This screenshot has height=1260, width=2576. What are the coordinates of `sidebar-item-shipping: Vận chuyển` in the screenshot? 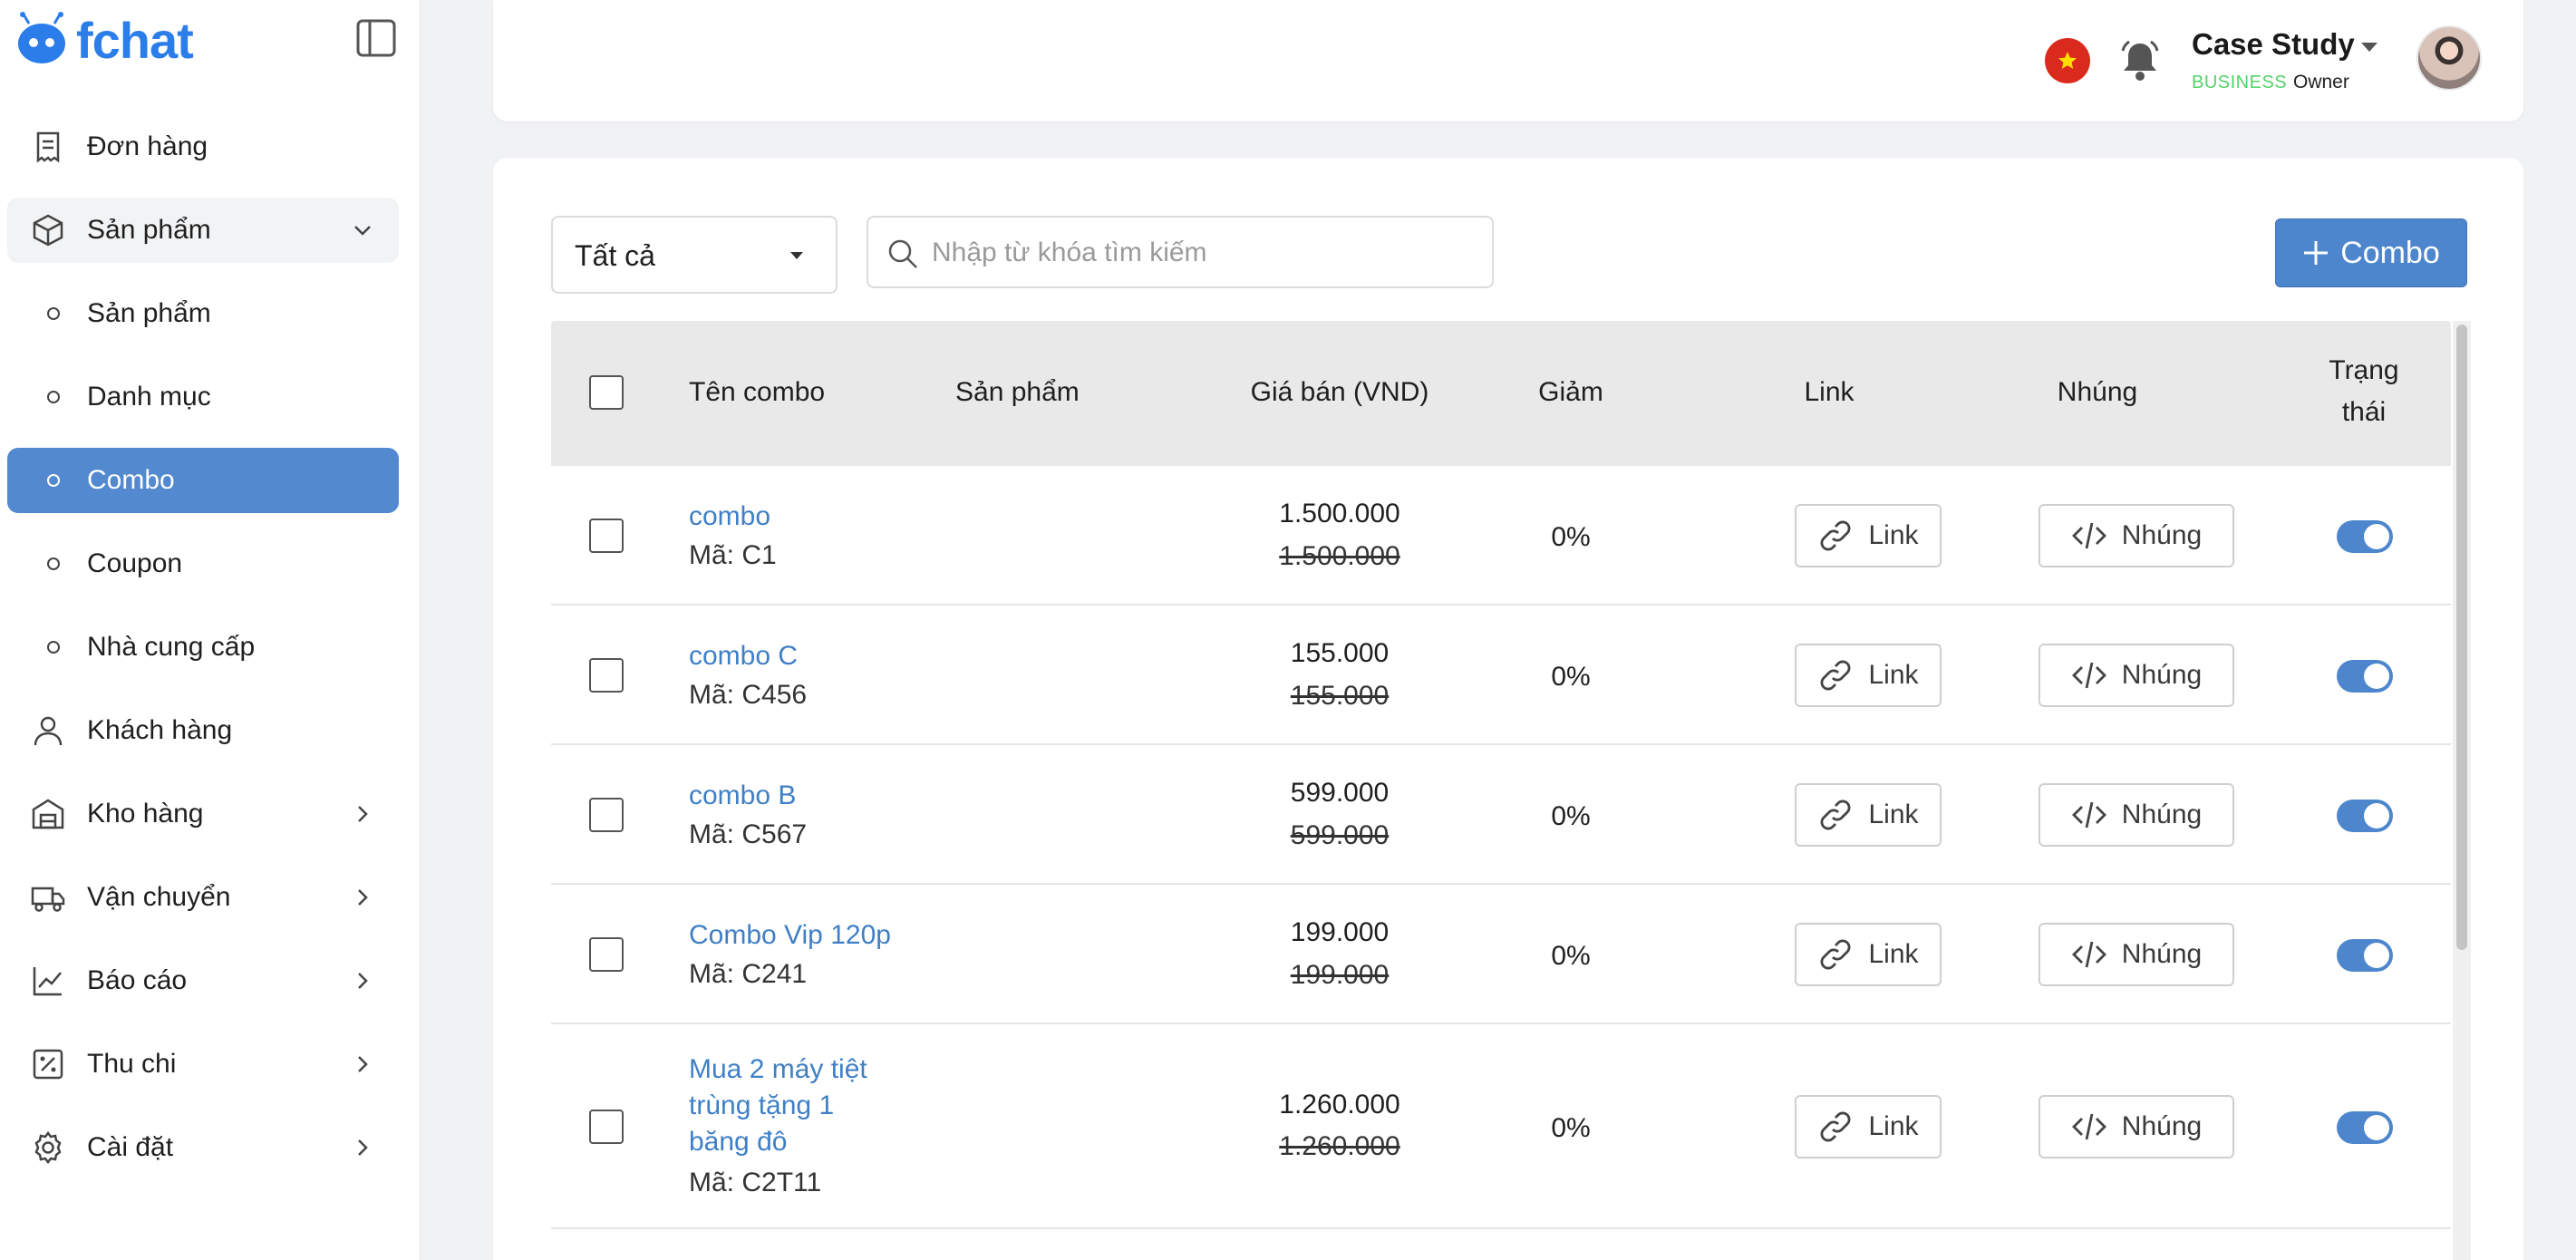 It's located at (203, 898).